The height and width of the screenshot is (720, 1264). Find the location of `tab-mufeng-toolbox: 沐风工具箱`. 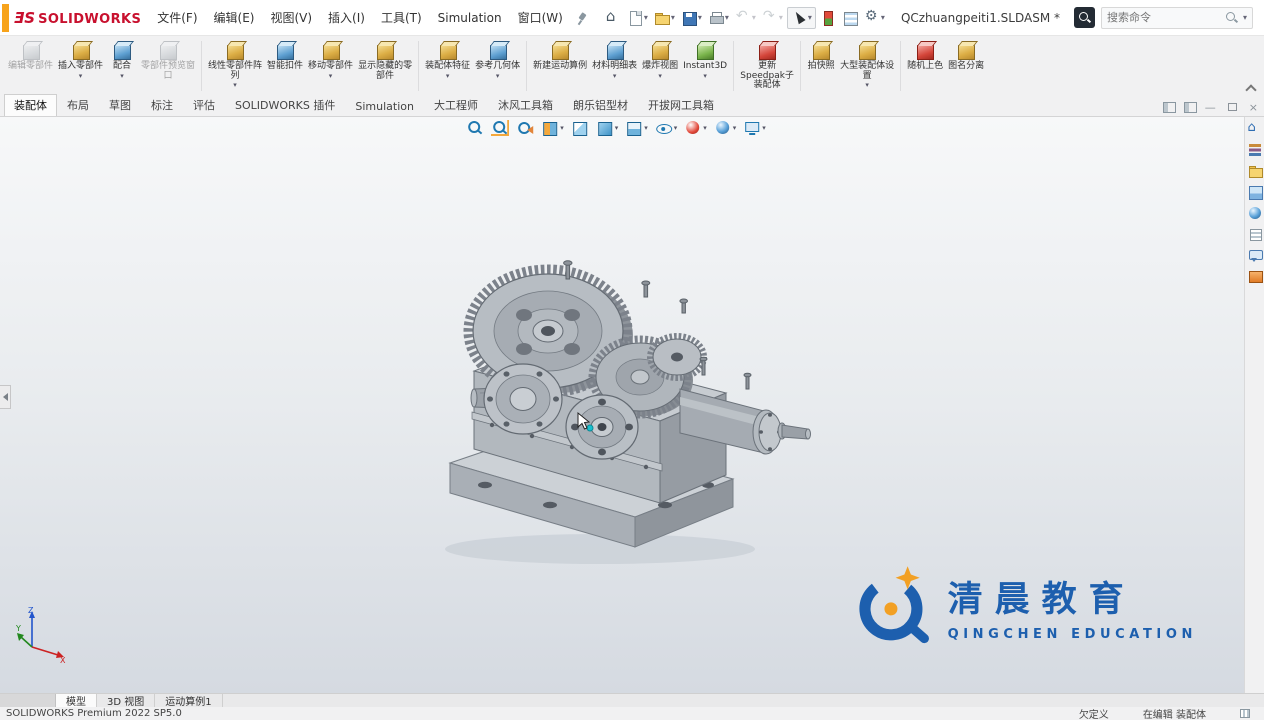

tab-mufeng-toolbox: 沐风工具箱 is located at coordinates (525, 105).